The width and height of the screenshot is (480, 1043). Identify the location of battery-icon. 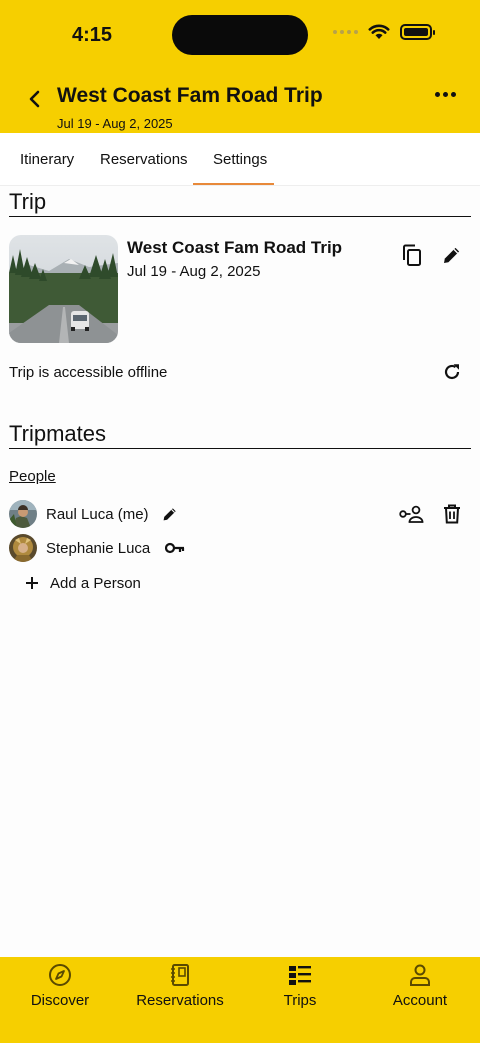
(417, 32).